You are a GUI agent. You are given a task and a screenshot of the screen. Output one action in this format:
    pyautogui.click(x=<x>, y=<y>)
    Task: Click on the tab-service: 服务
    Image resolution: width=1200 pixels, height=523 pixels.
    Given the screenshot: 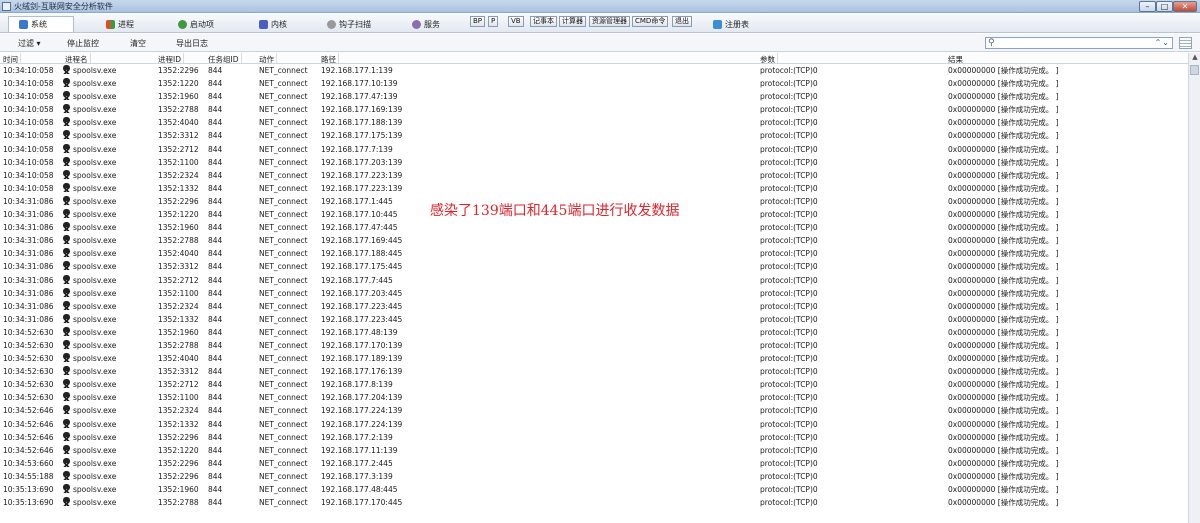 What is the action you would take?
    pyautogui.click(x=426, y=24)
    